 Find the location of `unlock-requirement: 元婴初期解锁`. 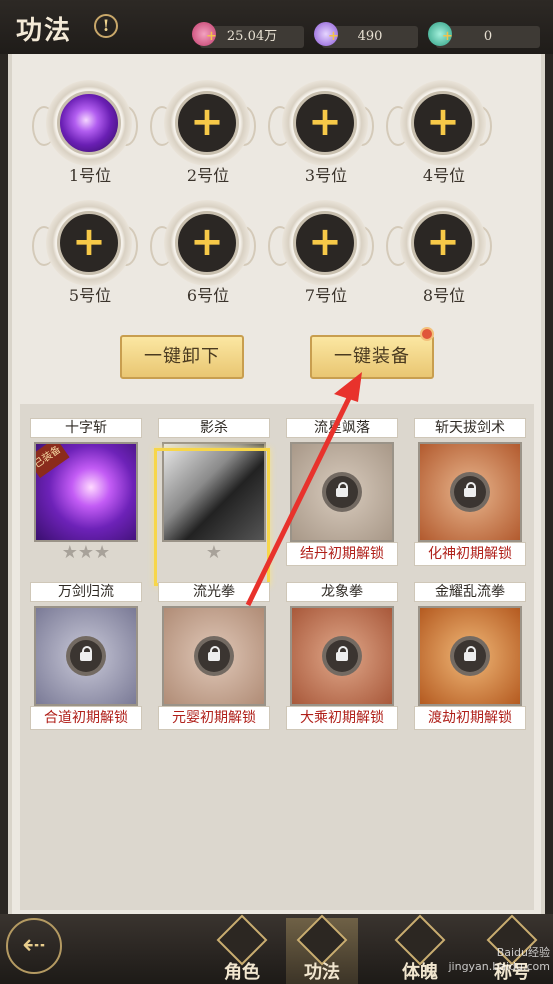

unlock-requirement: 元婴初期解锁 is located at coordinates (214, 718).